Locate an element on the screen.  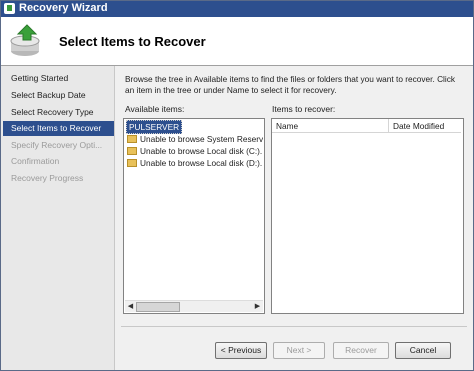
nav-step-confirmation: Confirmation is located at coordinates (35, 161).